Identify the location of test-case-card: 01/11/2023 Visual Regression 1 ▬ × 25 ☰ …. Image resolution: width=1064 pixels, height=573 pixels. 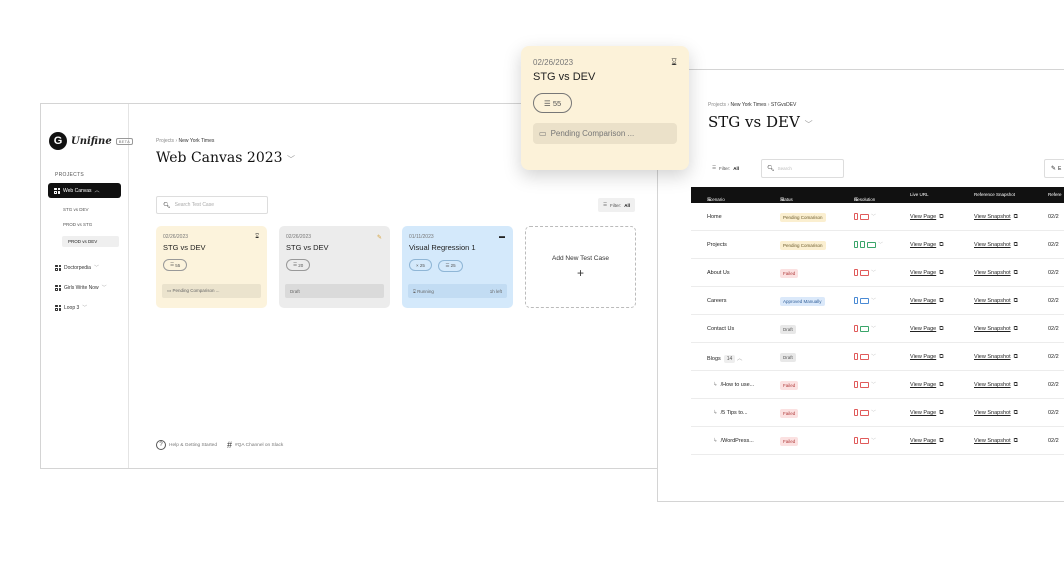
(457, 267).